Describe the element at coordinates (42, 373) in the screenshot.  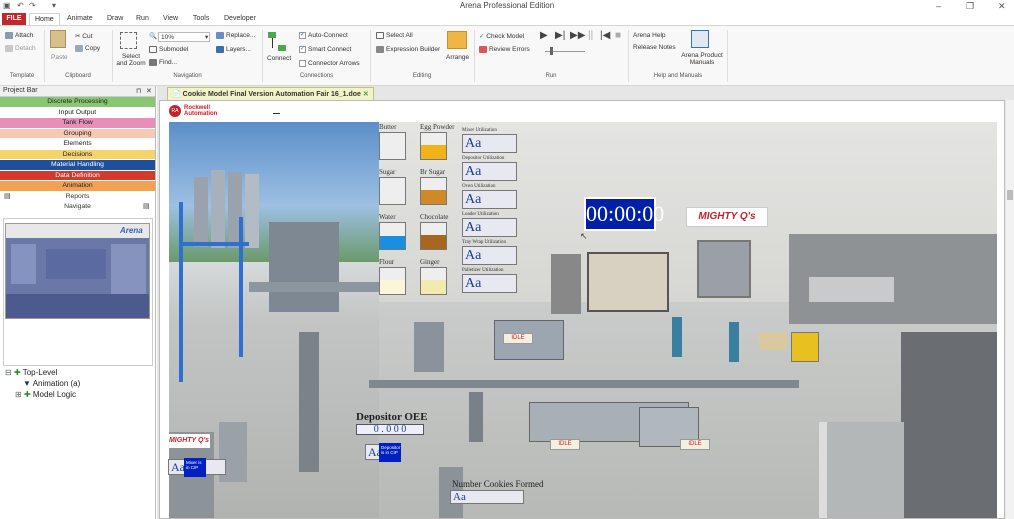
I see `tree-item-top-level: ⊟ ✚ Top-Level` at that location.